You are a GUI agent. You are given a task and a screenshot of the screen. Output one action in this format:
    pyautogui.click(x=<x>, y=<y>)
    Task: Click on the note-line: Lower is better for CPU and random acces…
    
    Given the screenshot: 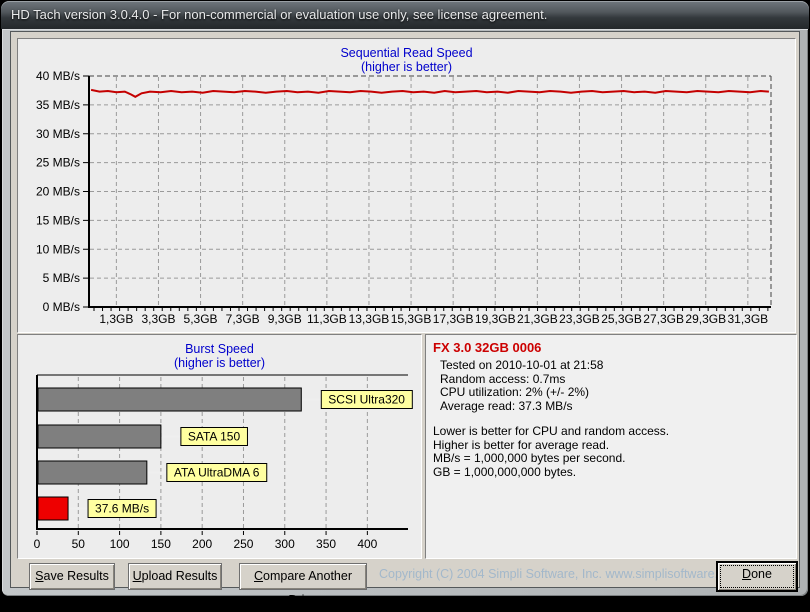 What is the action you would take?
    pyautogui.click(x=551, y=431)
    